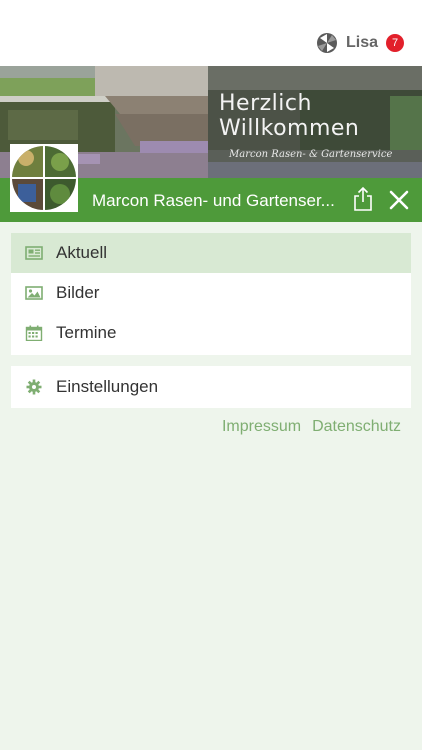 Image resolution: width=422 pixels, height=750 pixels. I want to click on calendar-icon, so click(34, 333).